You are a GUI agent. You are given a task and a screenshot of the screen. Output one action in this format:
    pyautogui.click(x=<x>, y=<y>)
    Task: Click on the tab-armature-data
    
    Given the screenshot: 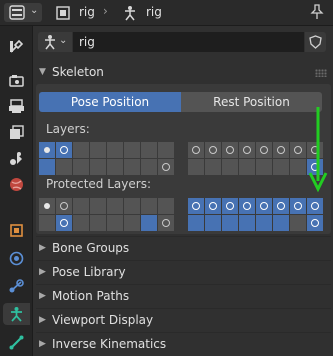 What is the action you would take?
    pyautogui.click(x=16, y=314)
    